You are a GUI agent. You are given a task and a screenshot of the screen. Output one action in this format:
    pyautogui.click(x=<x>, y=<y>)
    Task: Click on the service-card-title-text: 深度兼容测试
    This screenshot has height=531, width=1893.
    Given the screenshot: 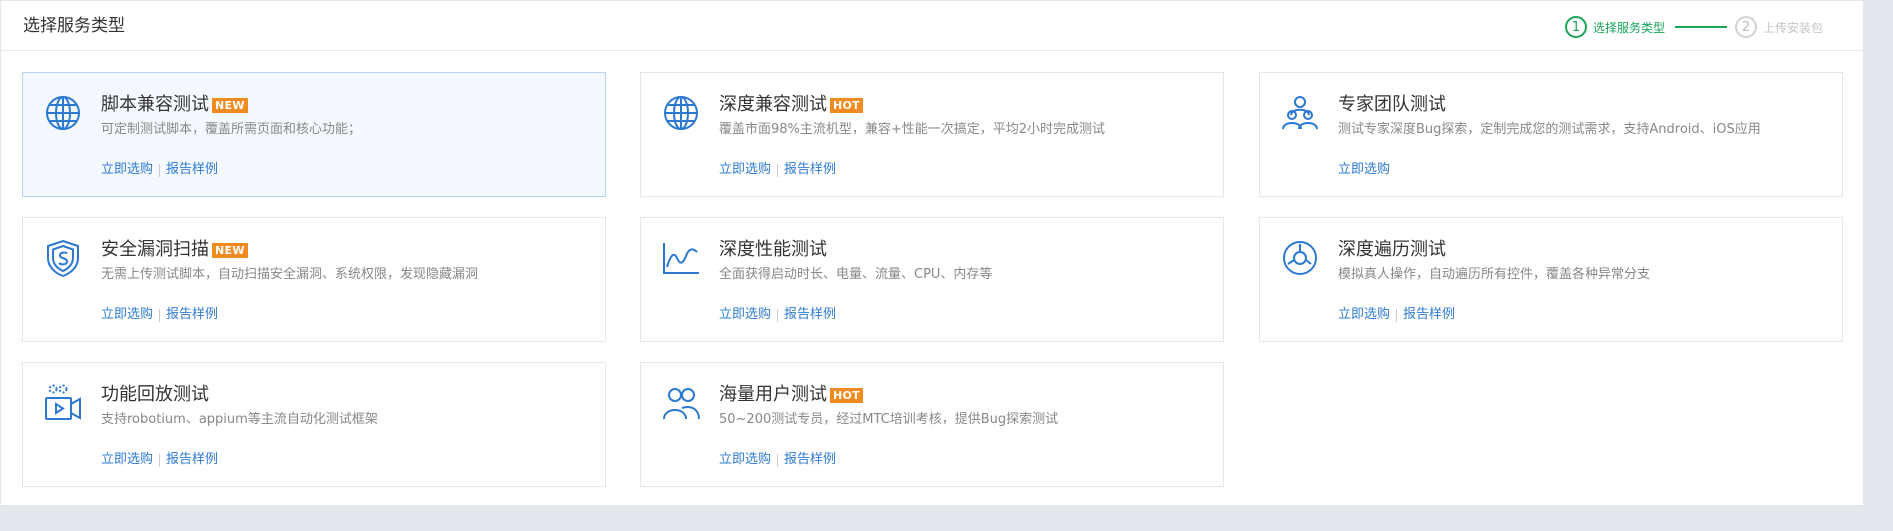 What is the action you would take?
    pyautogui.click(x=773, y=104)
    